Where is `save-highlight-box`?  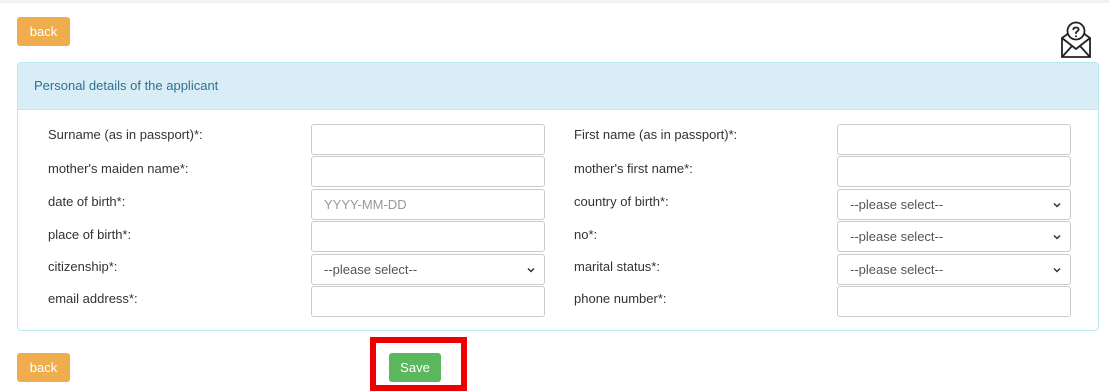 save-highlight-box is located at coordinates (418, 364).